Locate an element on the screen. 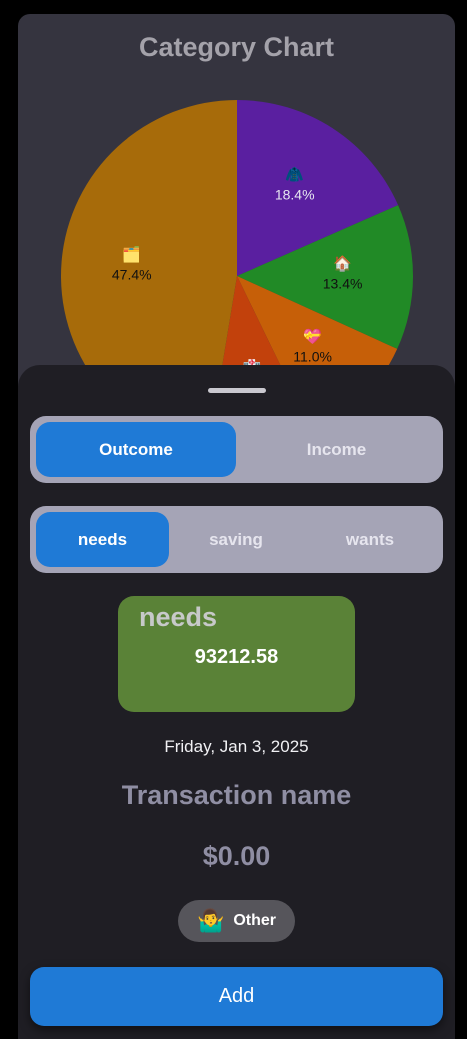 The height and width of the screenshot is (1039, 467). transaction-type-toggle: Outcome Income is located at coordinates (236, 449).